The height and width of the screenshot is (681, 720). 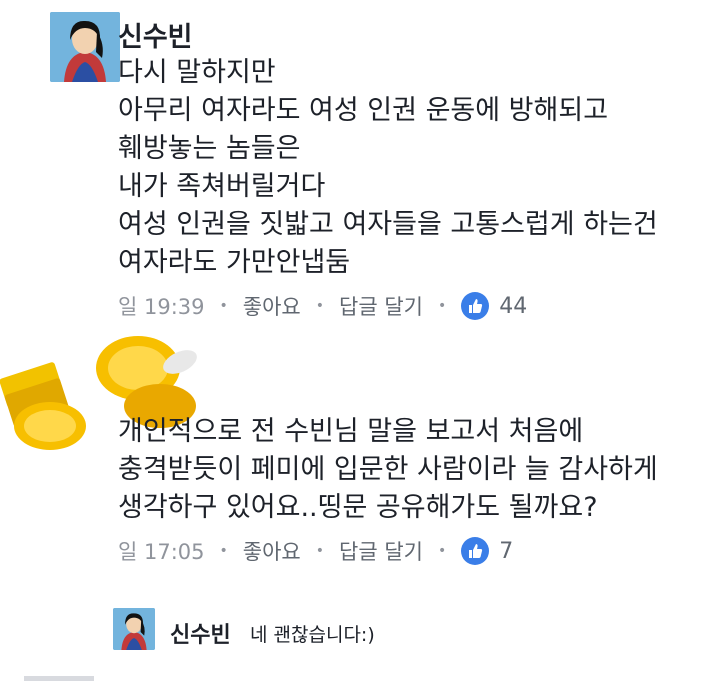 I want to click on comment-line: 다시 말하지만, so click(x=197, y=72).